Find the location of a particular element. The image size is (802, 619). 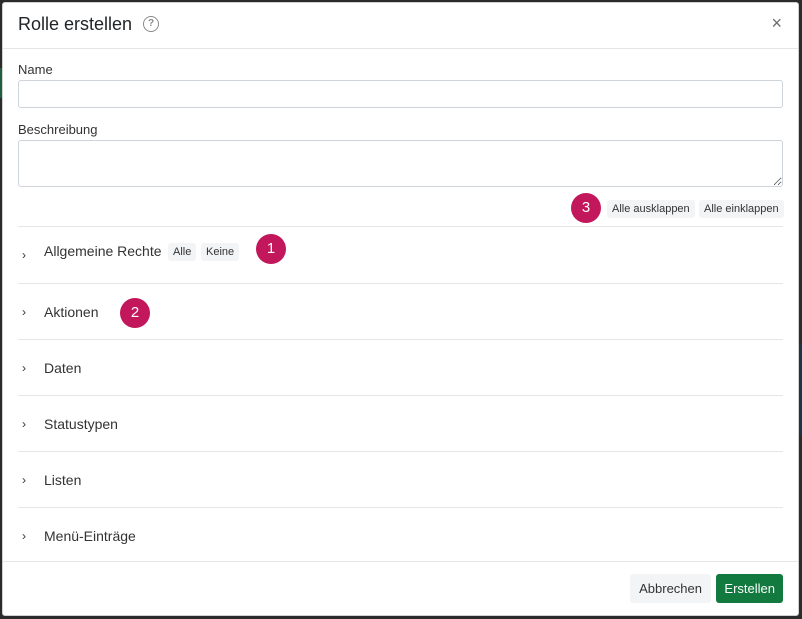

cancel-button: Abbrechen is located at coordinates (670, 588).